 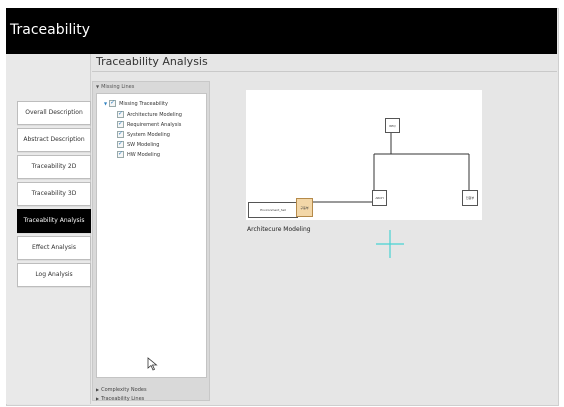 I want to click on diagram-node-top: REQ, so click(x=392, y=125).